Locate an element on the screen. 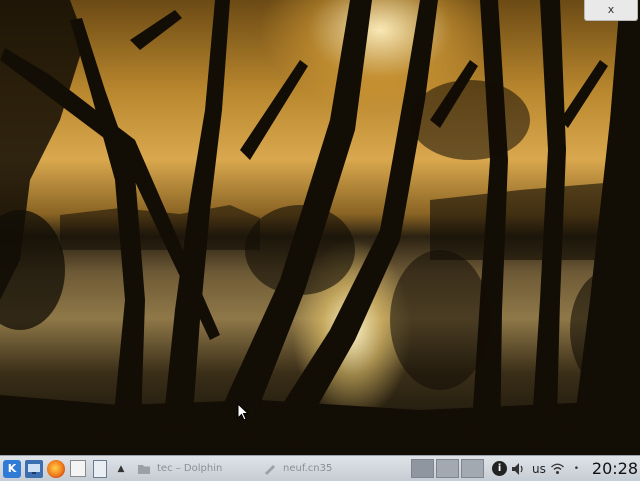  pen-icon is located at coordinates (270, 469).